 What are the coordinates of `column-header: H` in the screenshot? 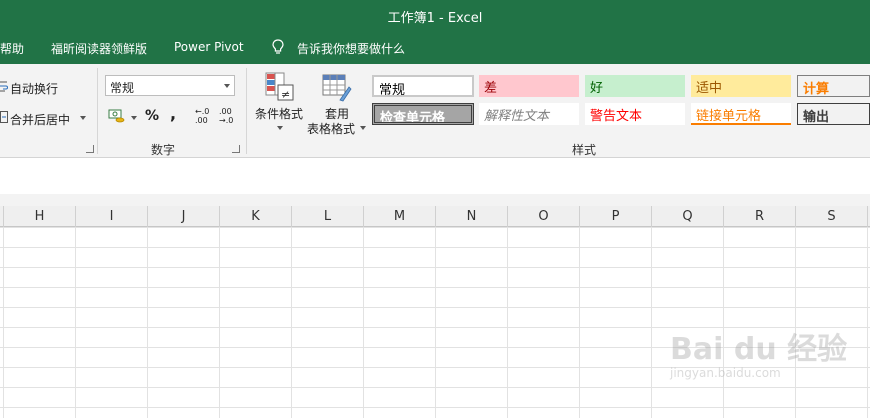 It's located at (40, 216).